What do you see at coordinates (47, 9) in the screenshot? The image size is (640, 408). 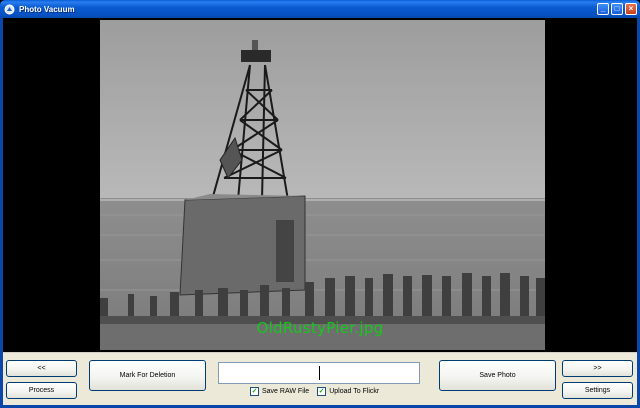 I see `window-title: Photo Vacuum` at bounding box center [47, 9].